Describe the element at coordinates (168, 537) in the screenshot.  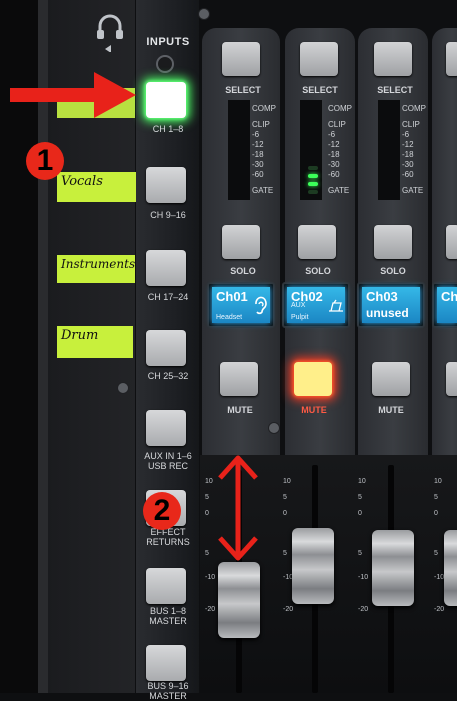
I see `layer-label-effect-returns: EFFECT RETURNS` at that location.